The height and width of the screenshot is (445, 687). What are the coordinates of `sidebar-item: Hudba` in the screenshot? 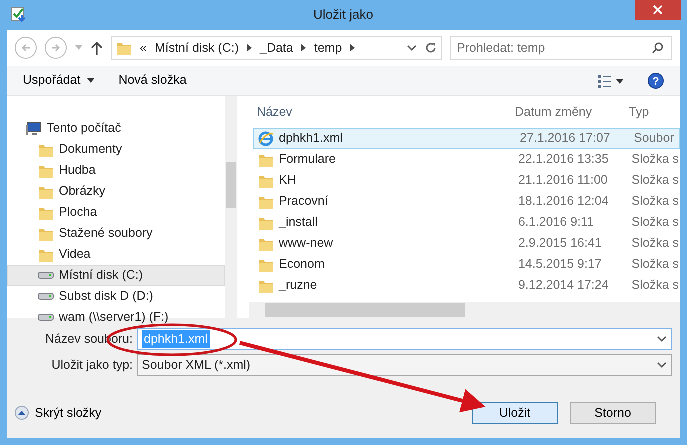 It's located at (116, 170).